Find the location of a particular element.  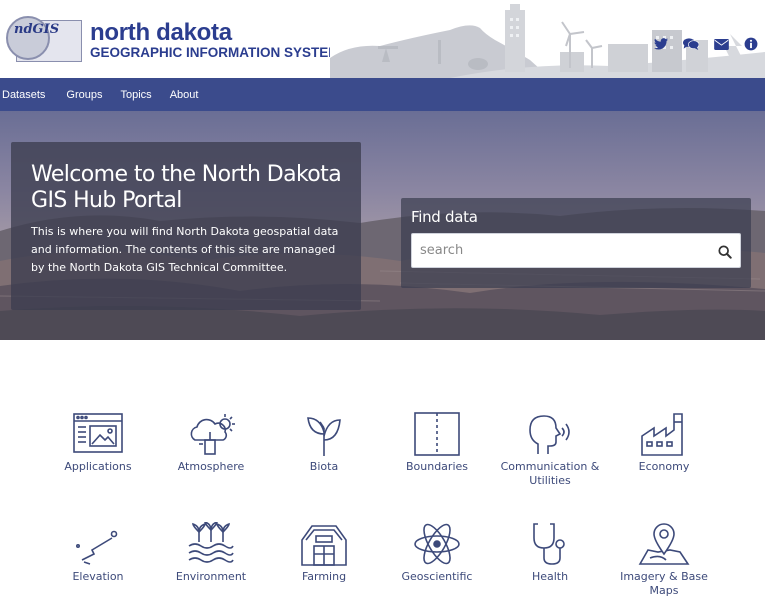

category-biota: Biota is located at coordinates (324, 443).